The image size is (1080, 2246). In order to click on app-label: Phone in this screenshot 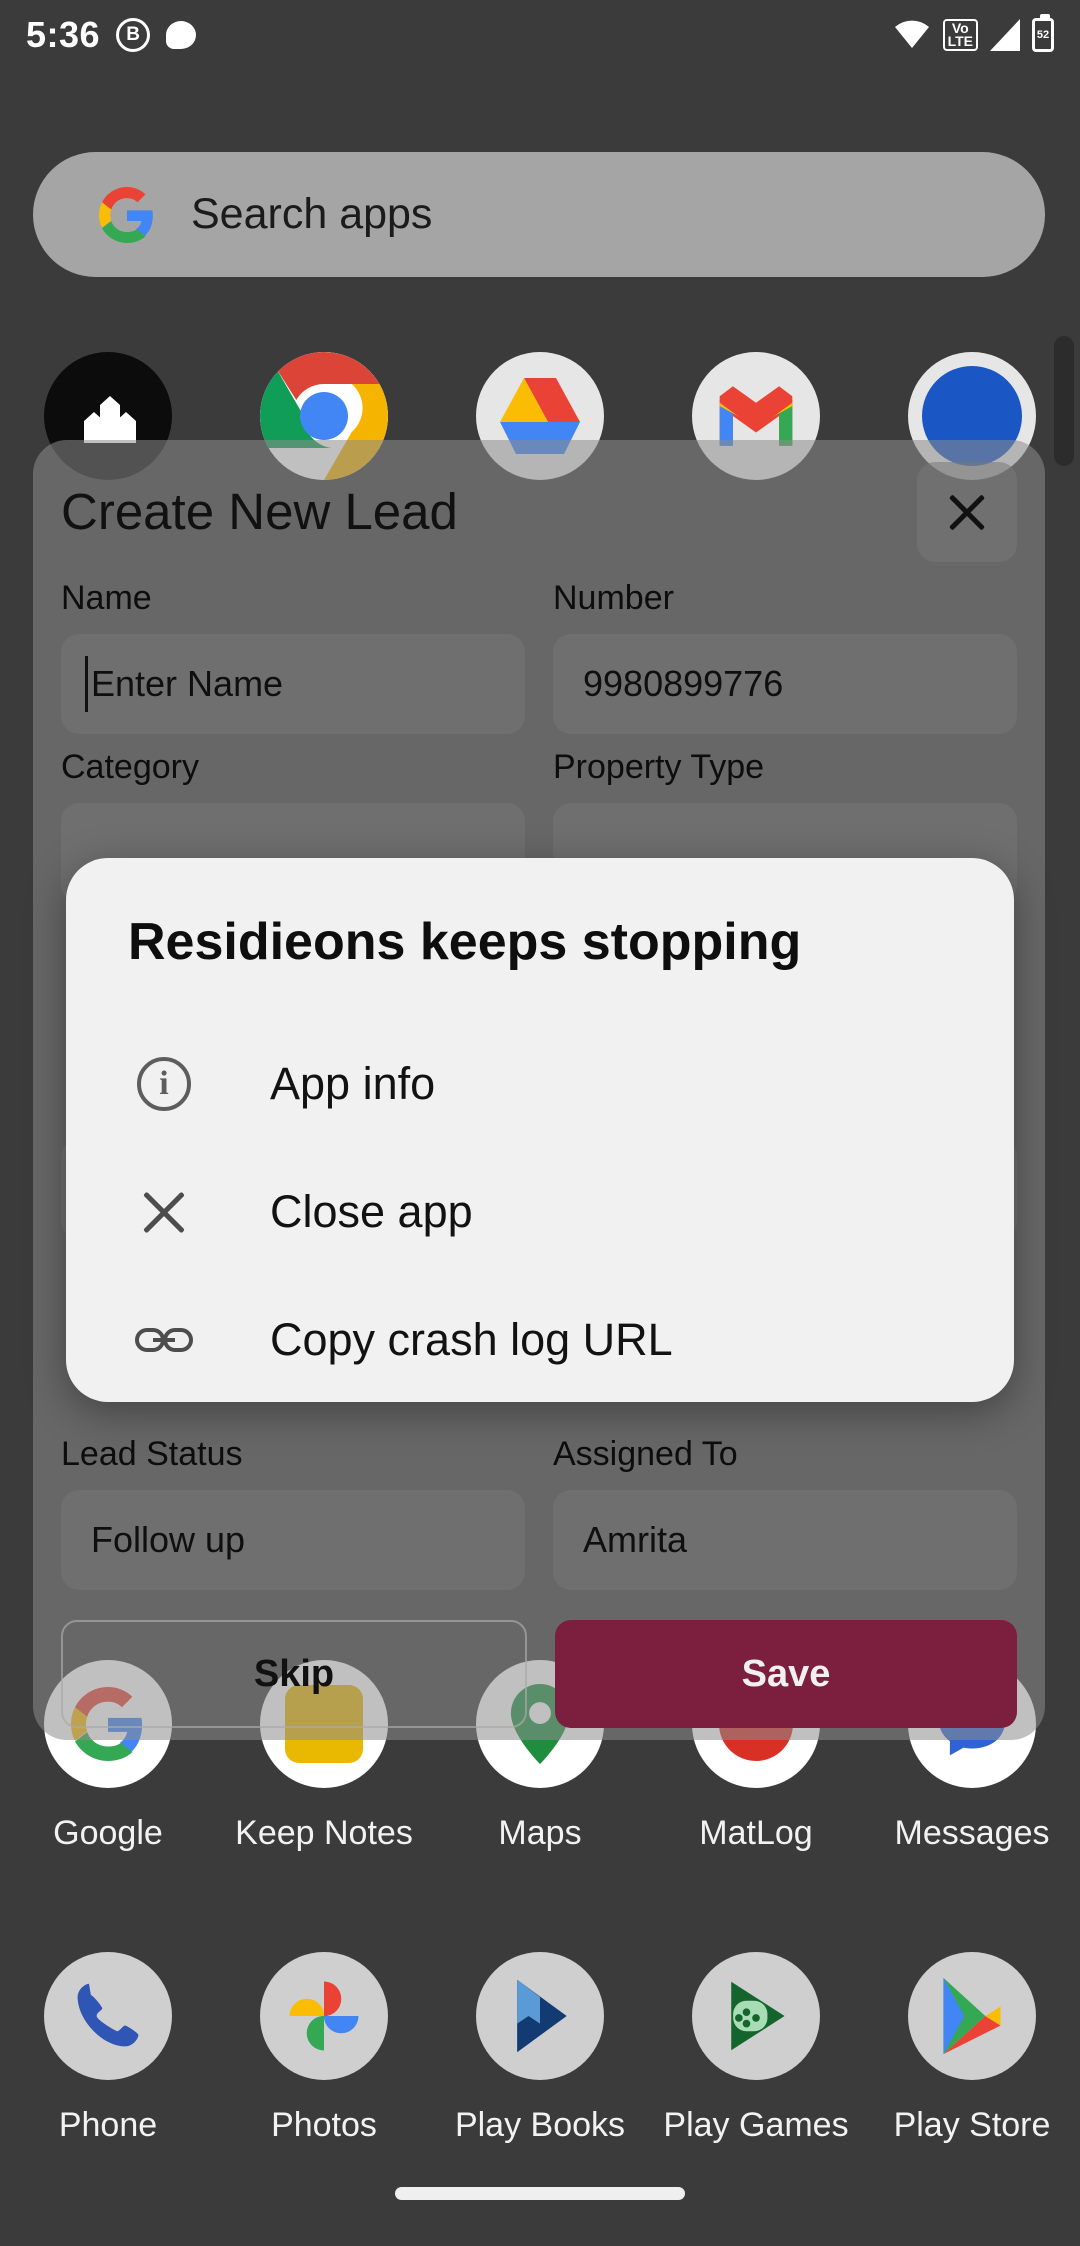, I will do `click(108, 2125)`.